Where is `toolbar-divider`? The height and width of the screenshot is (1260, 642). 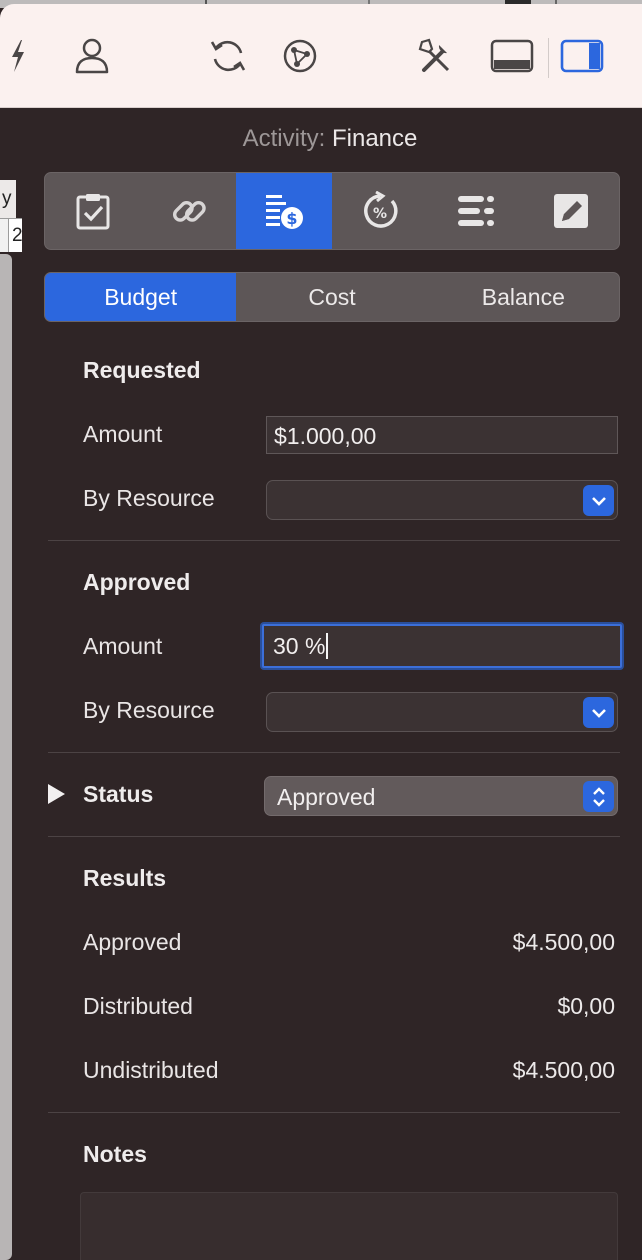
toolbar-divider is located at coordinates (548, 58).